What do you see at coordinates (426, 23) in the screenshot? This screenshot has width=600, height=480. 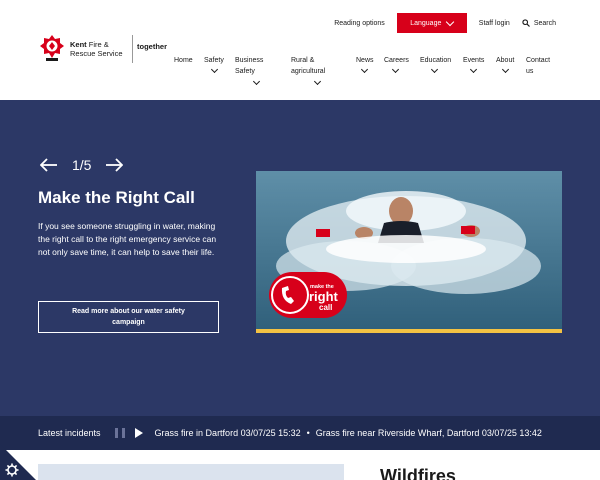 I see `language-label: Language` at bounding box center [426, 23].